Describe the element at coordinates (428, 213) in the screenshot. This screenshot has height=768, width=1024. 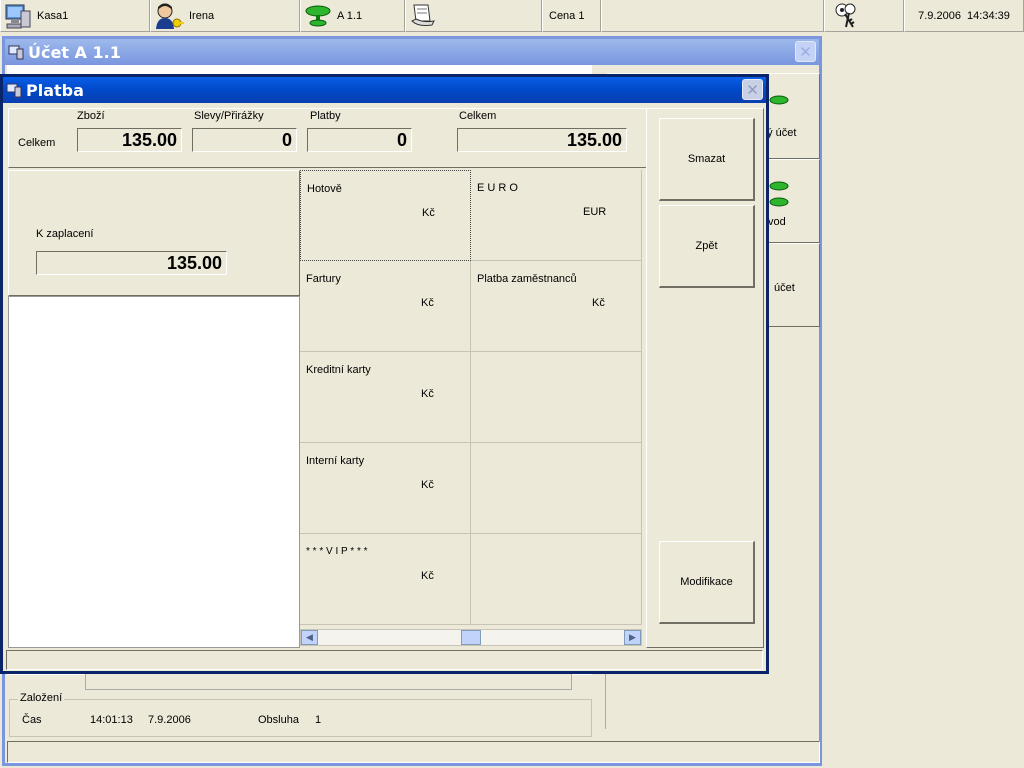
I see `method-cash-currency: Kč` at that location.